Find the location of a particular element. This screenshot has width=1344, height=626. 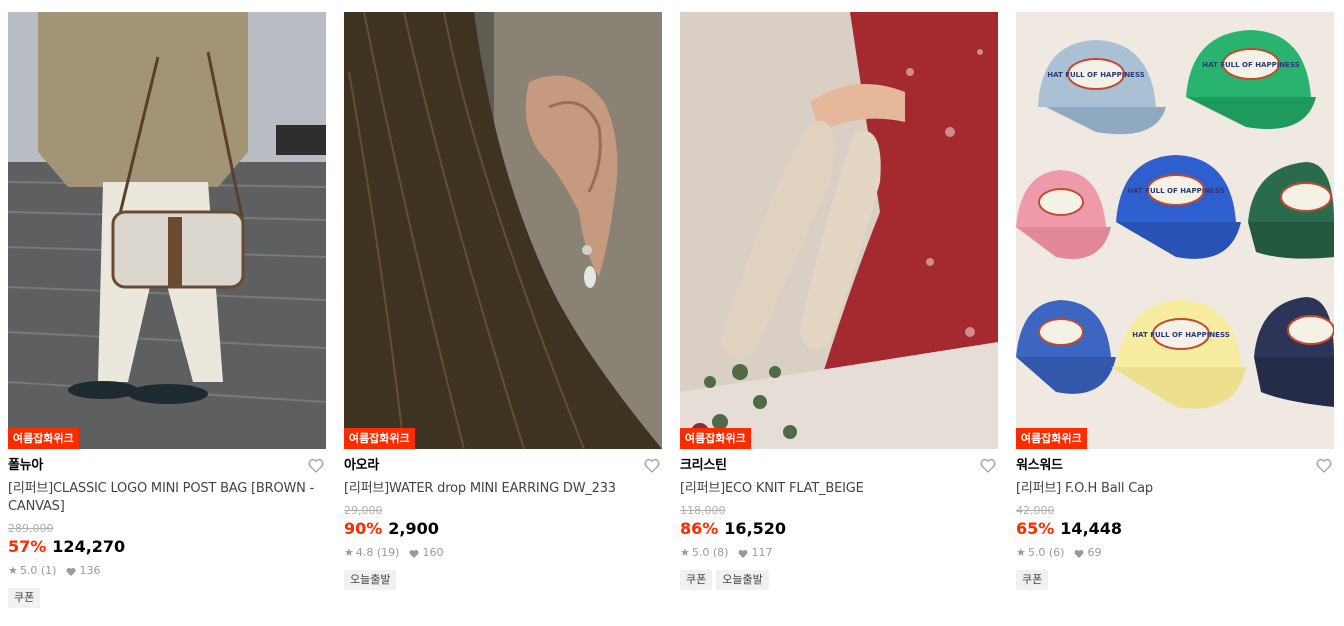

original-price: 118,000 is located at coordinates (703, 510).